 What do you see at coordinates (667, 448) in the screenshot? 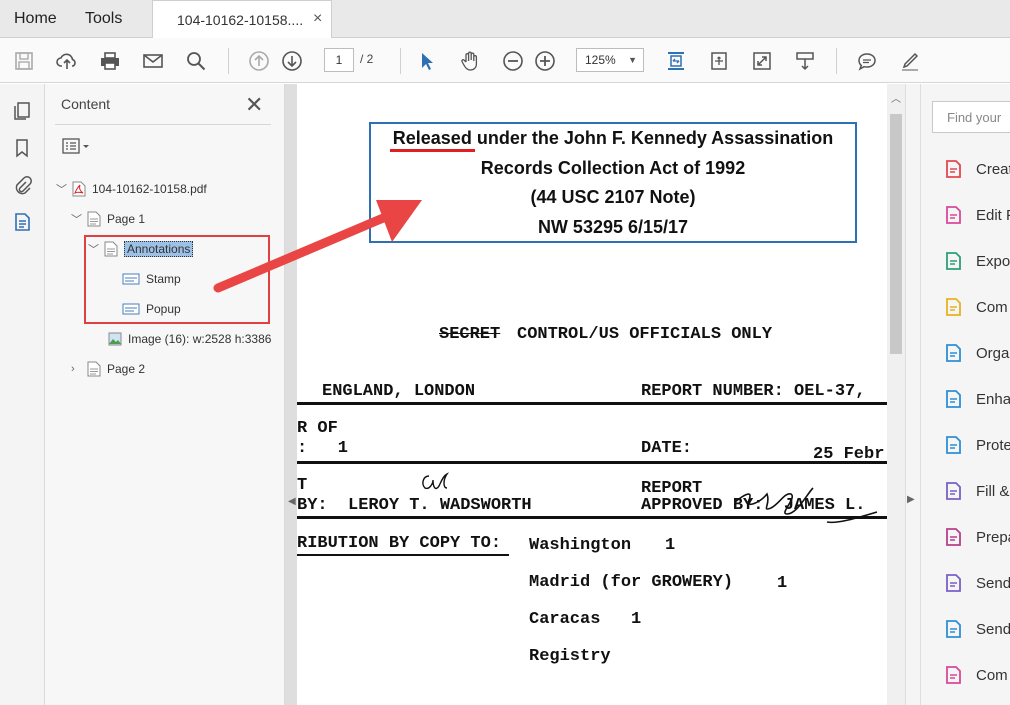
I see `date-label: DATE:` at bounding box center [667, 448].